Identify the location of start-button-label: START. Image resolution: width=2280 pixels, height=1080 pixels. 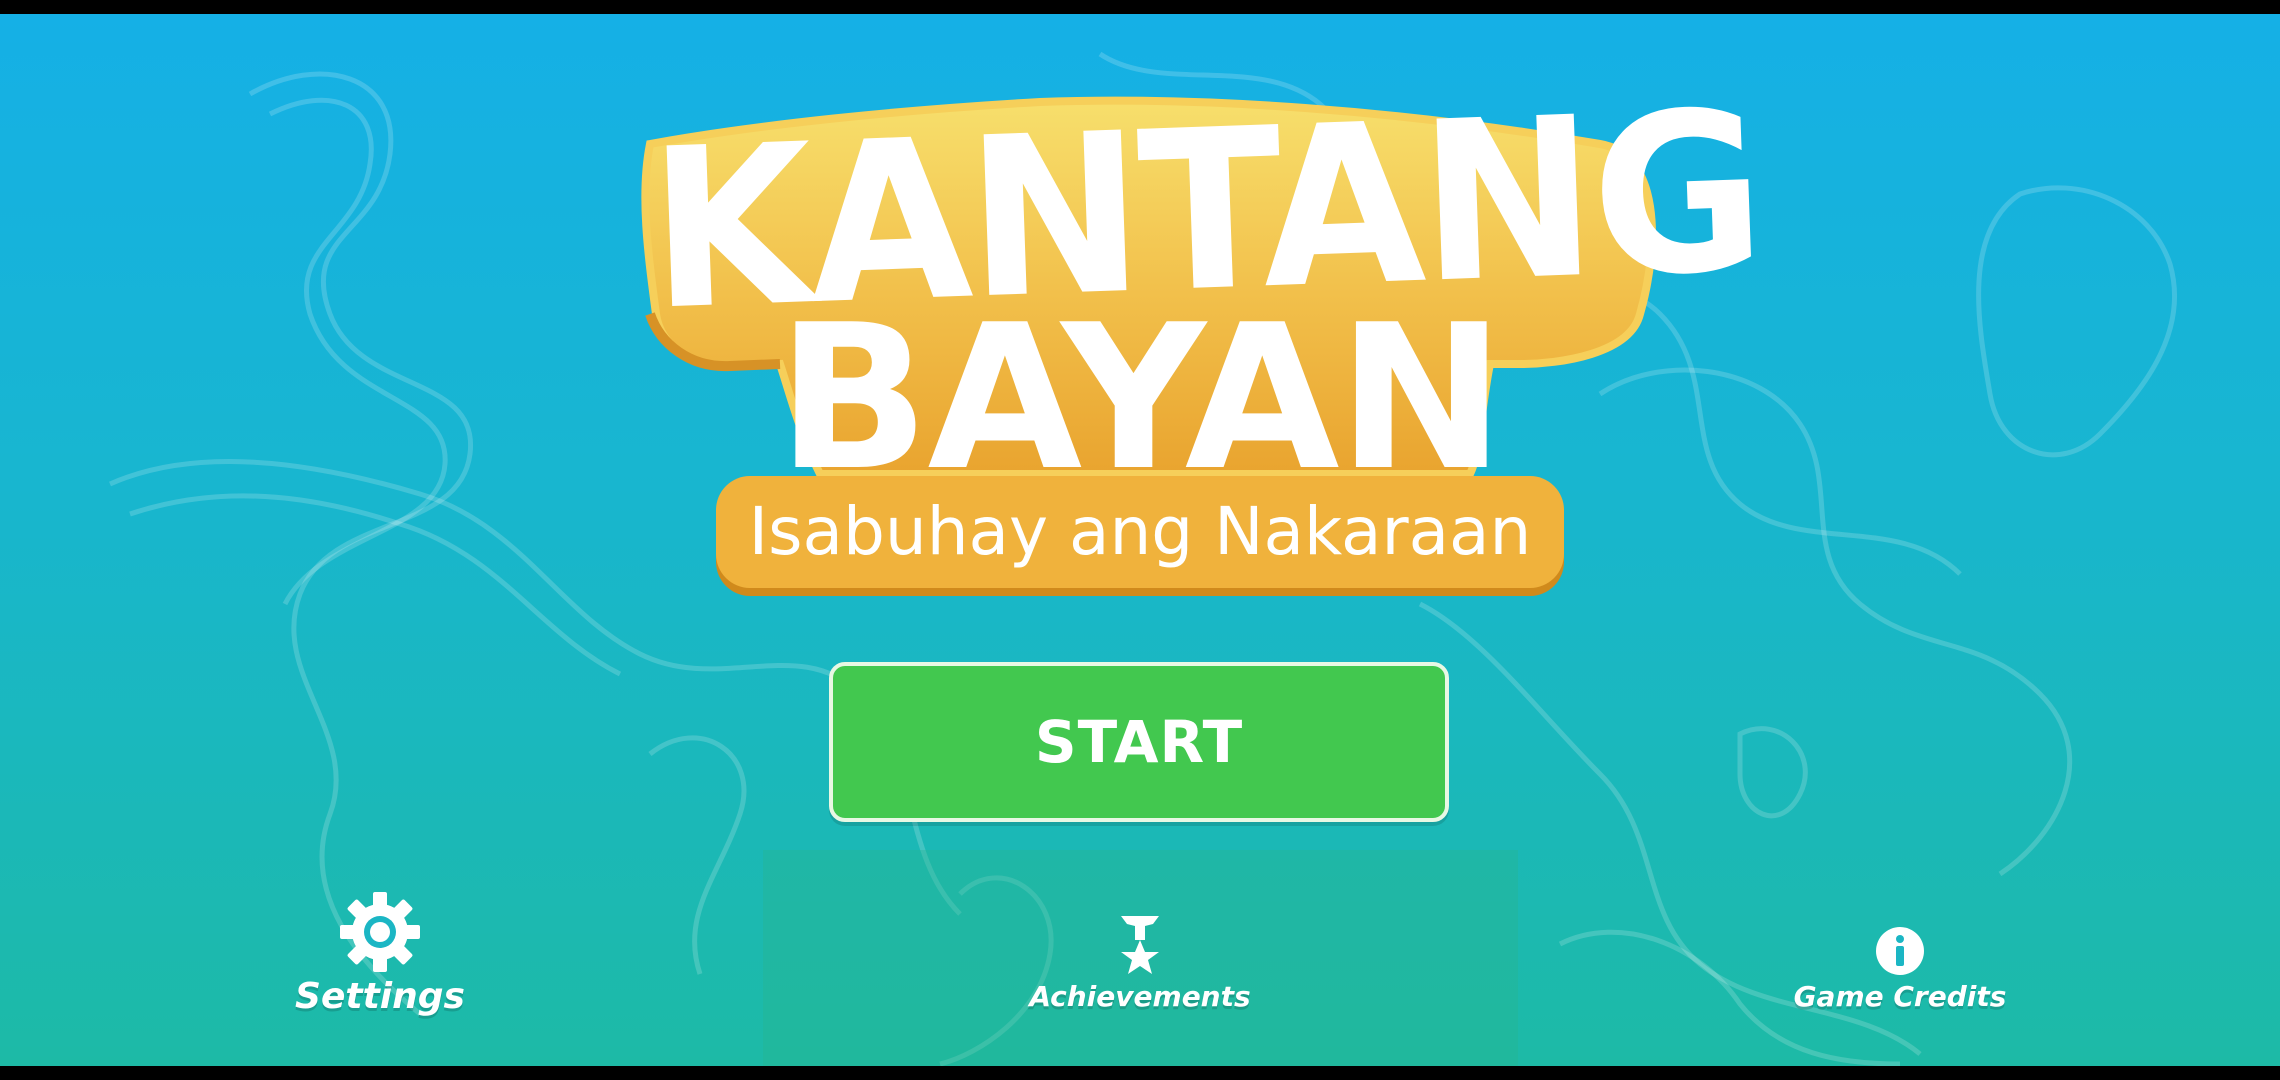
(1139, 742).